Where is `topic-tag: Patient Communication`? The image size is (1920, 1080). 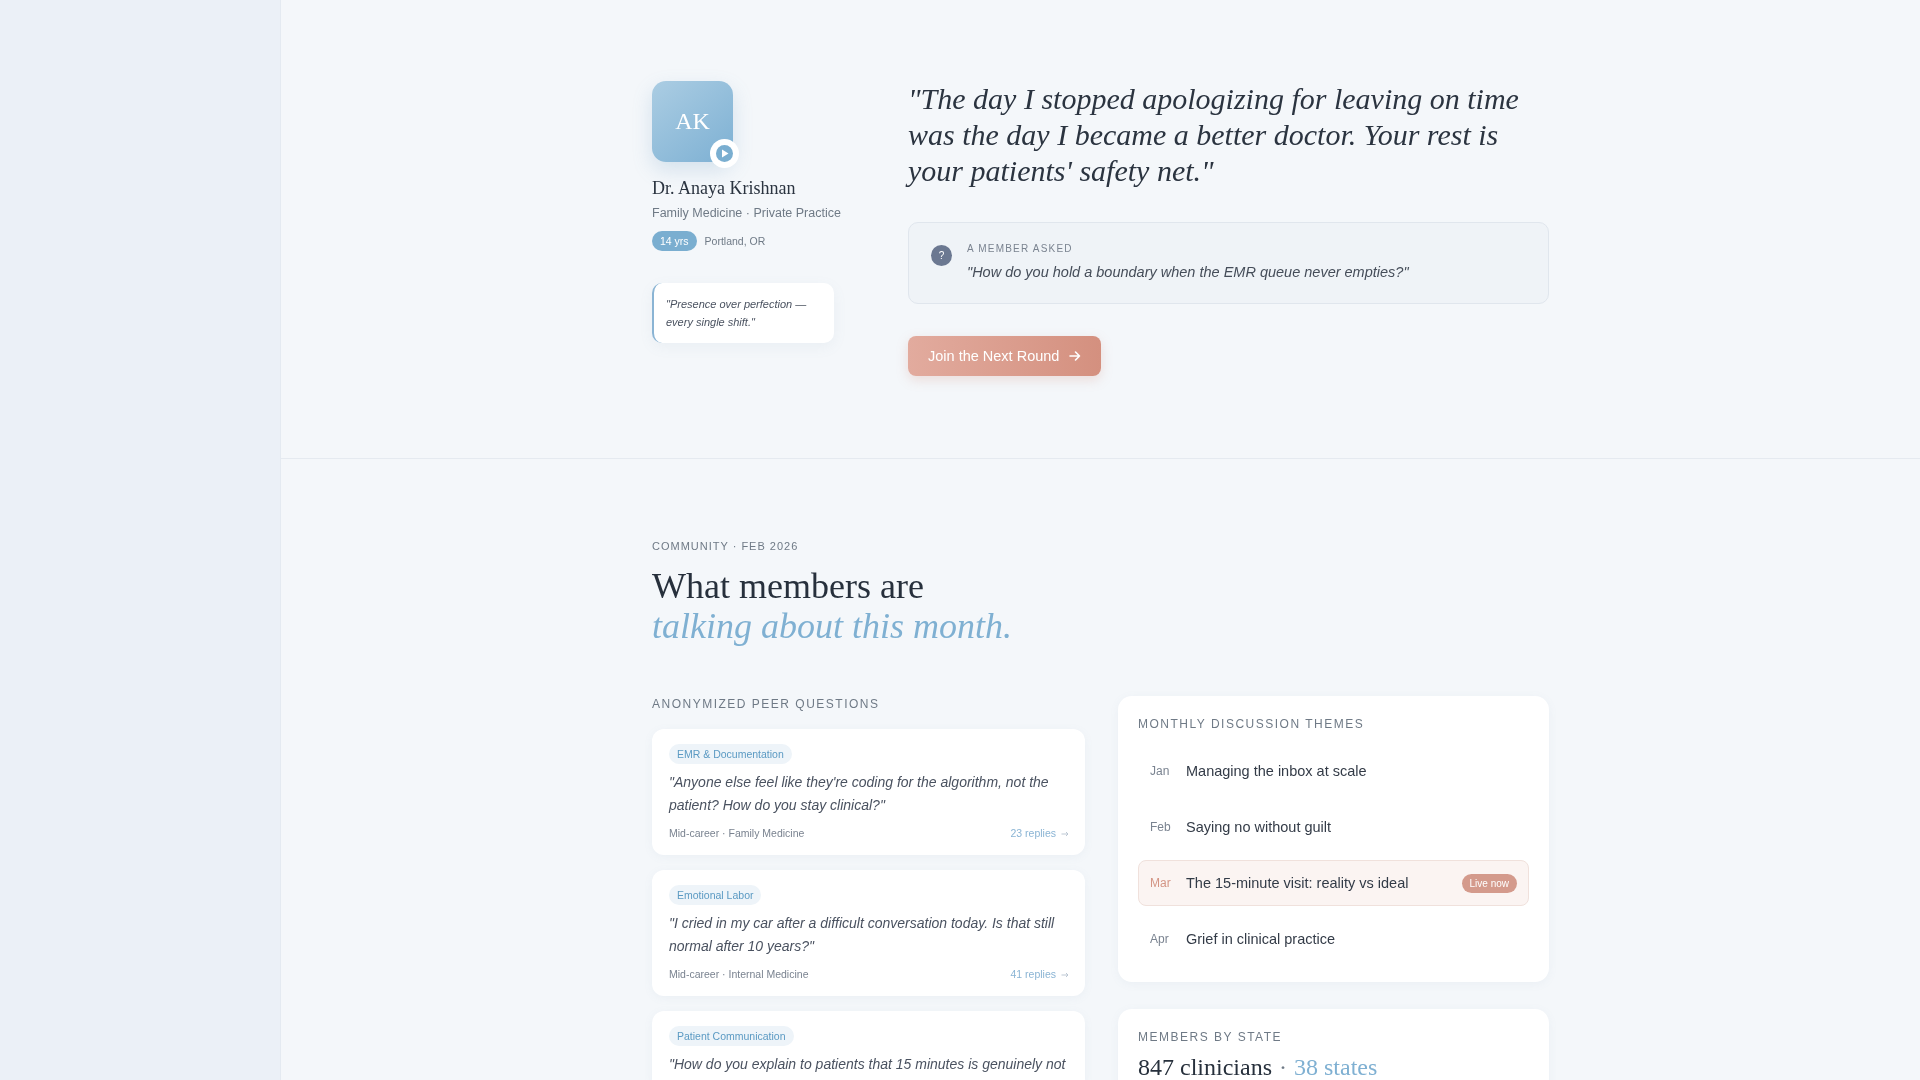
topic-tag: Patient Communication is located at coordinates (731, 1036).